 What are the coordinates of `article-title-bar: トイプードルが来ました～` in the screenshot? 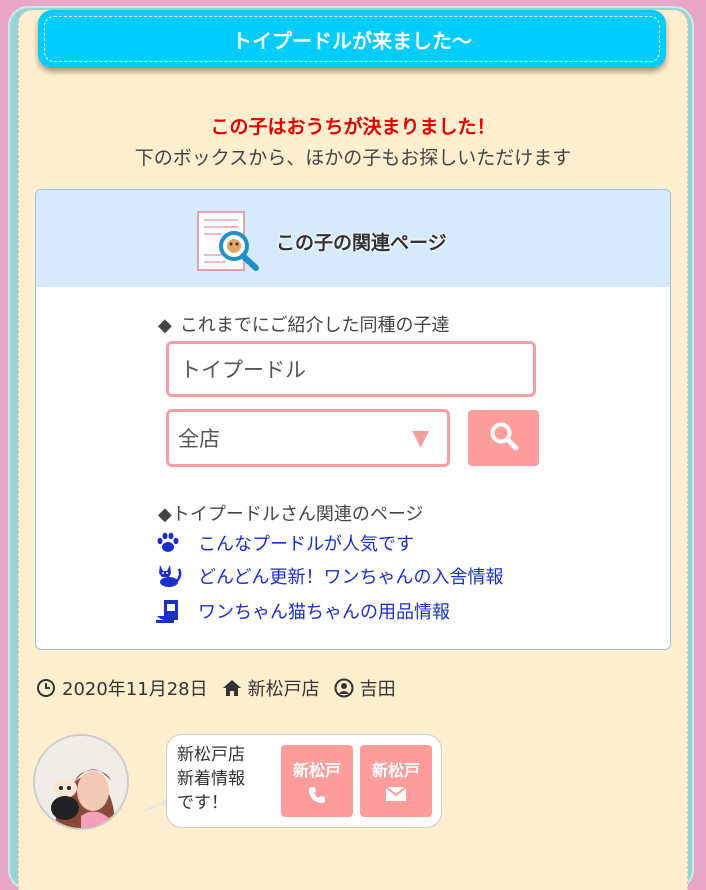 It's located at (352, 39).